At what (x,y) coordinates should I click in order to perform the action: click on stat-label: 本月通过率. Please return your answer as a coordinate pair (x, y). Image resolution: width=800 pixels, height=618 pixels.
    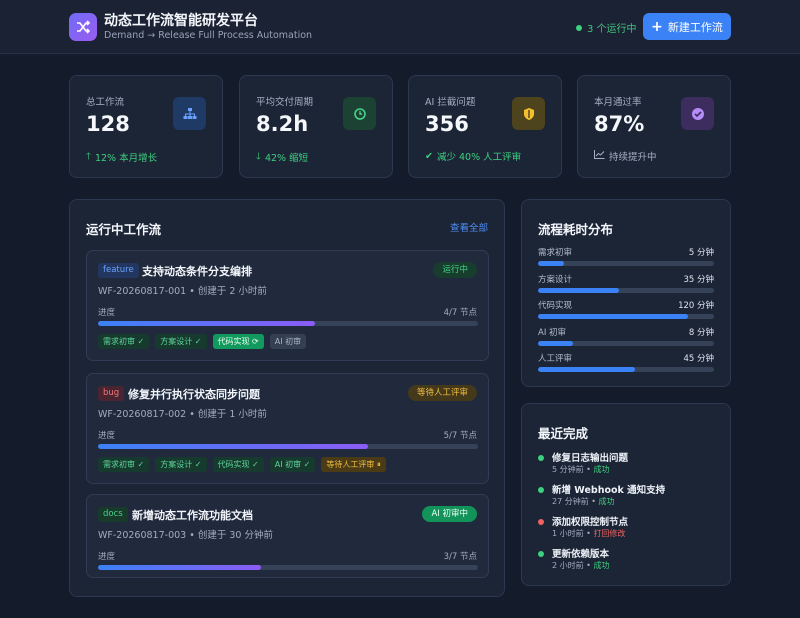
    Looking at the image, I should click on (618, 102).